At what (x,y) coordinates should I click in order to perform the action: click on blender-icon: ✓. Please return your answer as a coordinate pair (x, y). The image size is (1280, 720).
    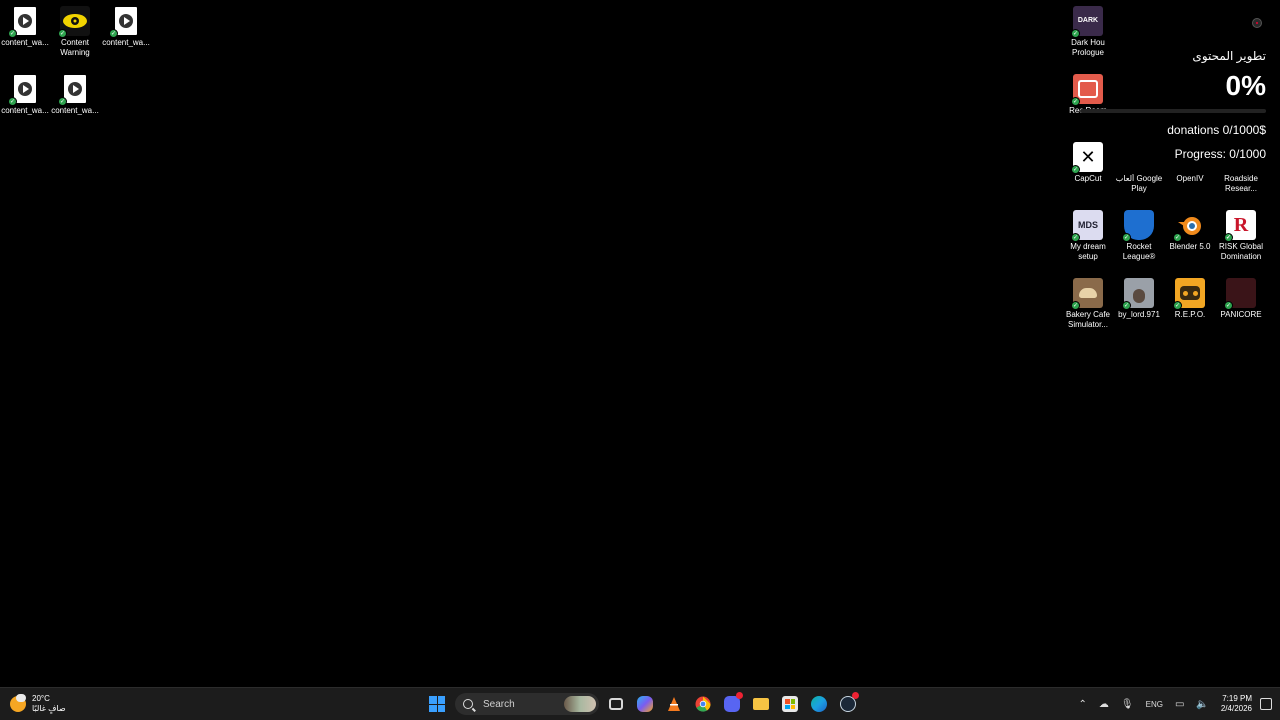
    Looking at the image, I should click on (1189, 226).